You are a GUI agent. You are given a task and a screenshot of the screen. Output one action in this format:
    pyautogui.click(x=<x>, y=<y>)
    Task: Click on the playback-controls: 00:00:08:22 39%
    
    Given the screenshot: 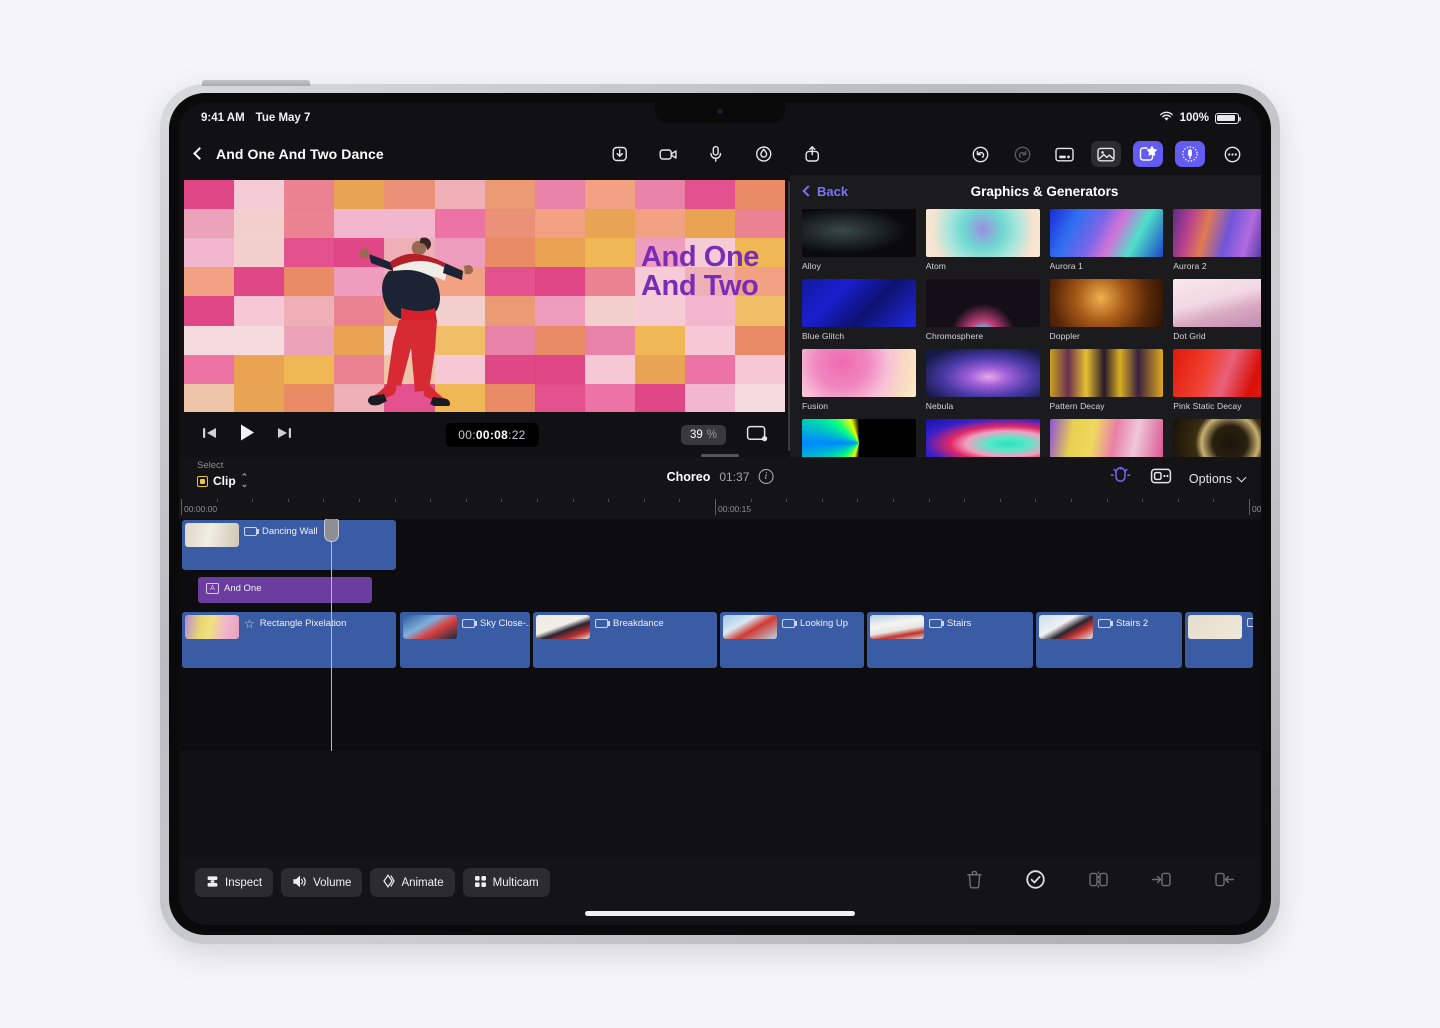 What is the action you would take?
    pyautogui.click(x=484, y=435)
    